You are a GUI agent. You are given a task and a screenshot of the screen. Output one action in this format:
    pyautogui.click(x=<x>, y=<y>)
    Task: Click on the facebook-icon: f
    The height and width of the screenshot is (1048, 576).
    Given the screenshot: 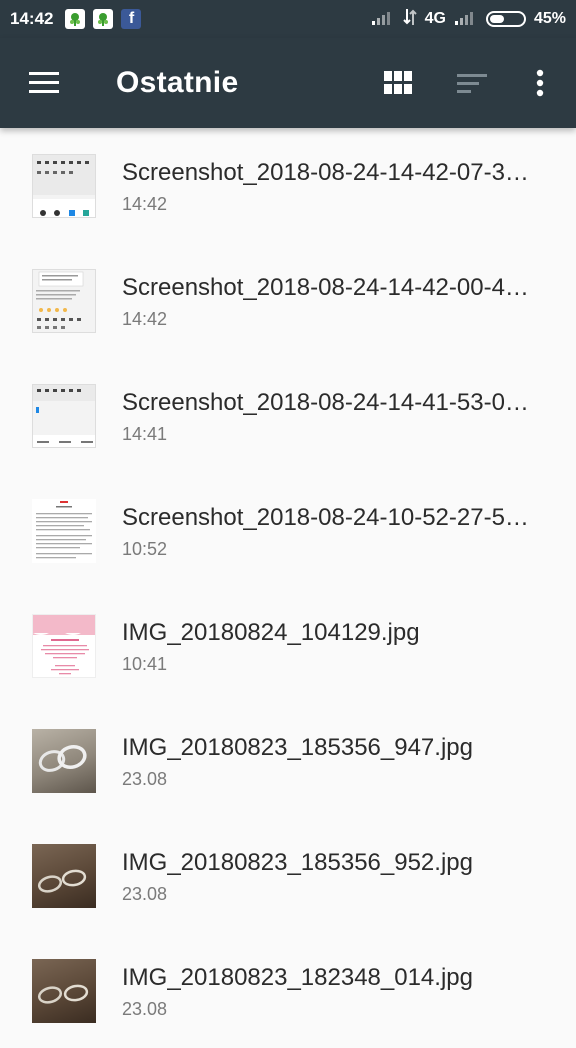 What is the action you would take?
    pyautogui.click(x=131, y=19)
    